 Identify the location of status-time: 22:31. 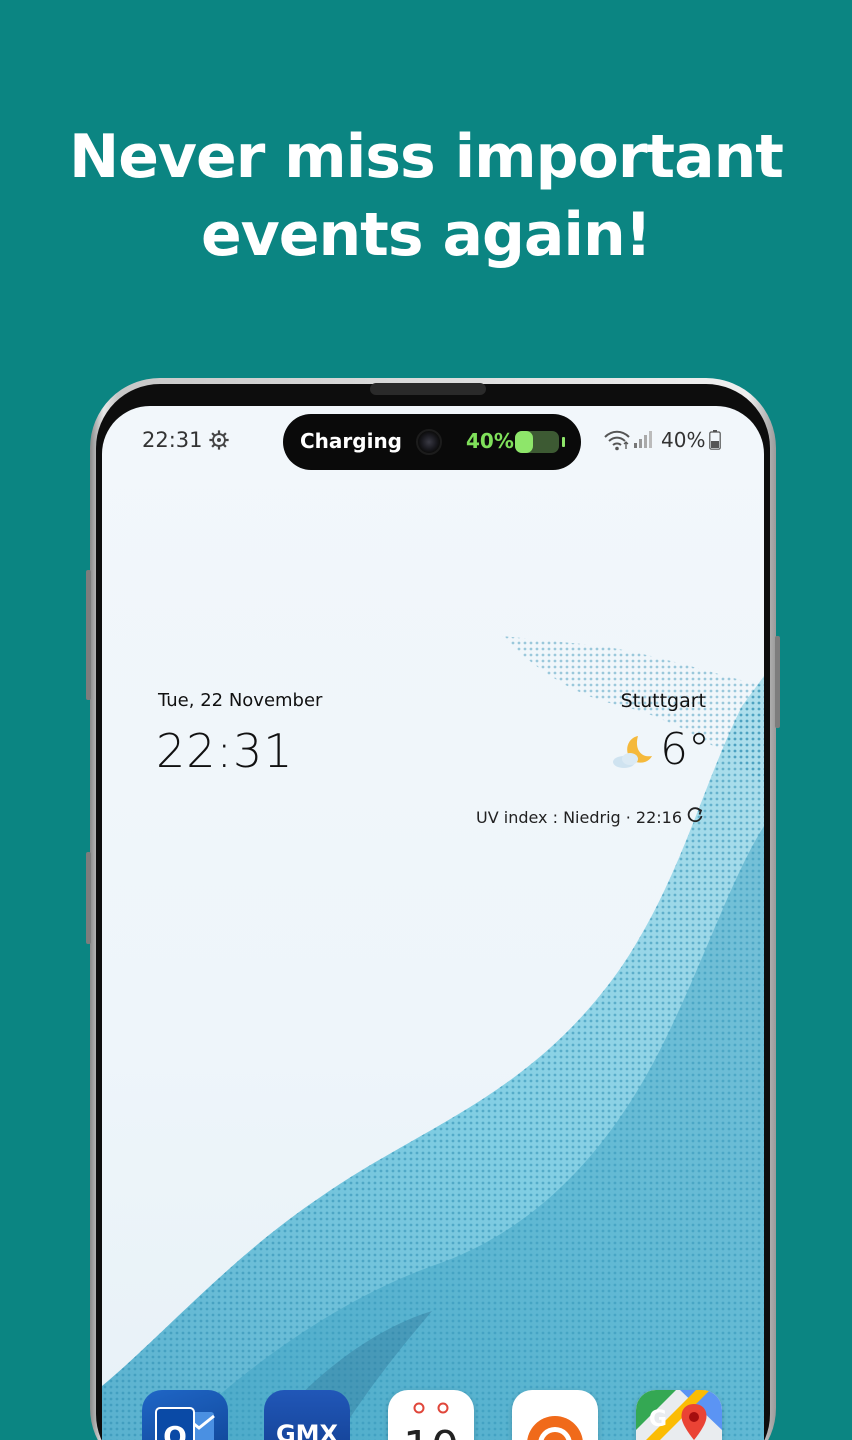
(172, 440).